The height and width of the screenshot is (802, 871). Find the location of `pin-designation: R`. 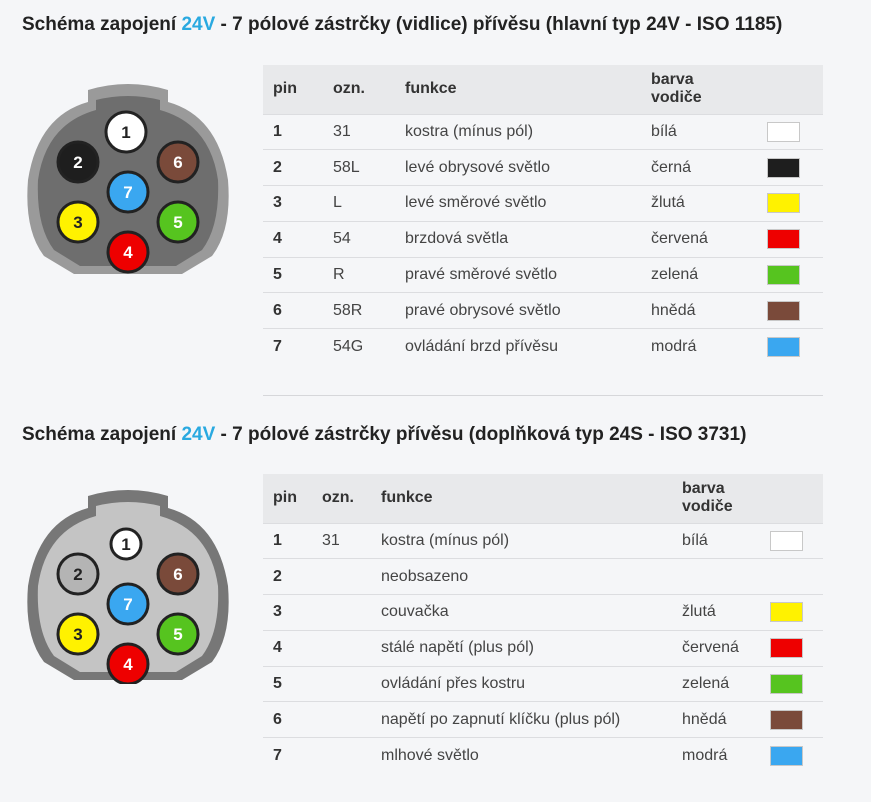

pin-designation: R is located at coordinates (359, 274).